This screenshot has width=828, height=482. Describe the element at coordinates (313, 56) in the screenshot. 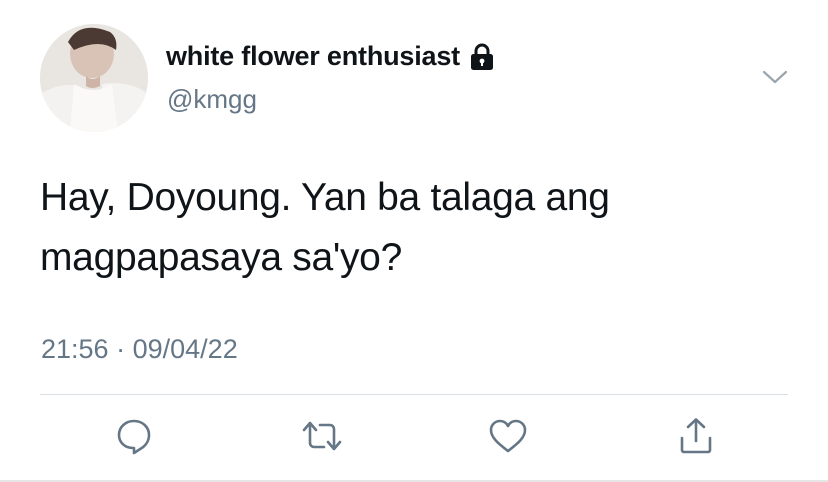

I see `display-name: white flower enthusiast` at that location.